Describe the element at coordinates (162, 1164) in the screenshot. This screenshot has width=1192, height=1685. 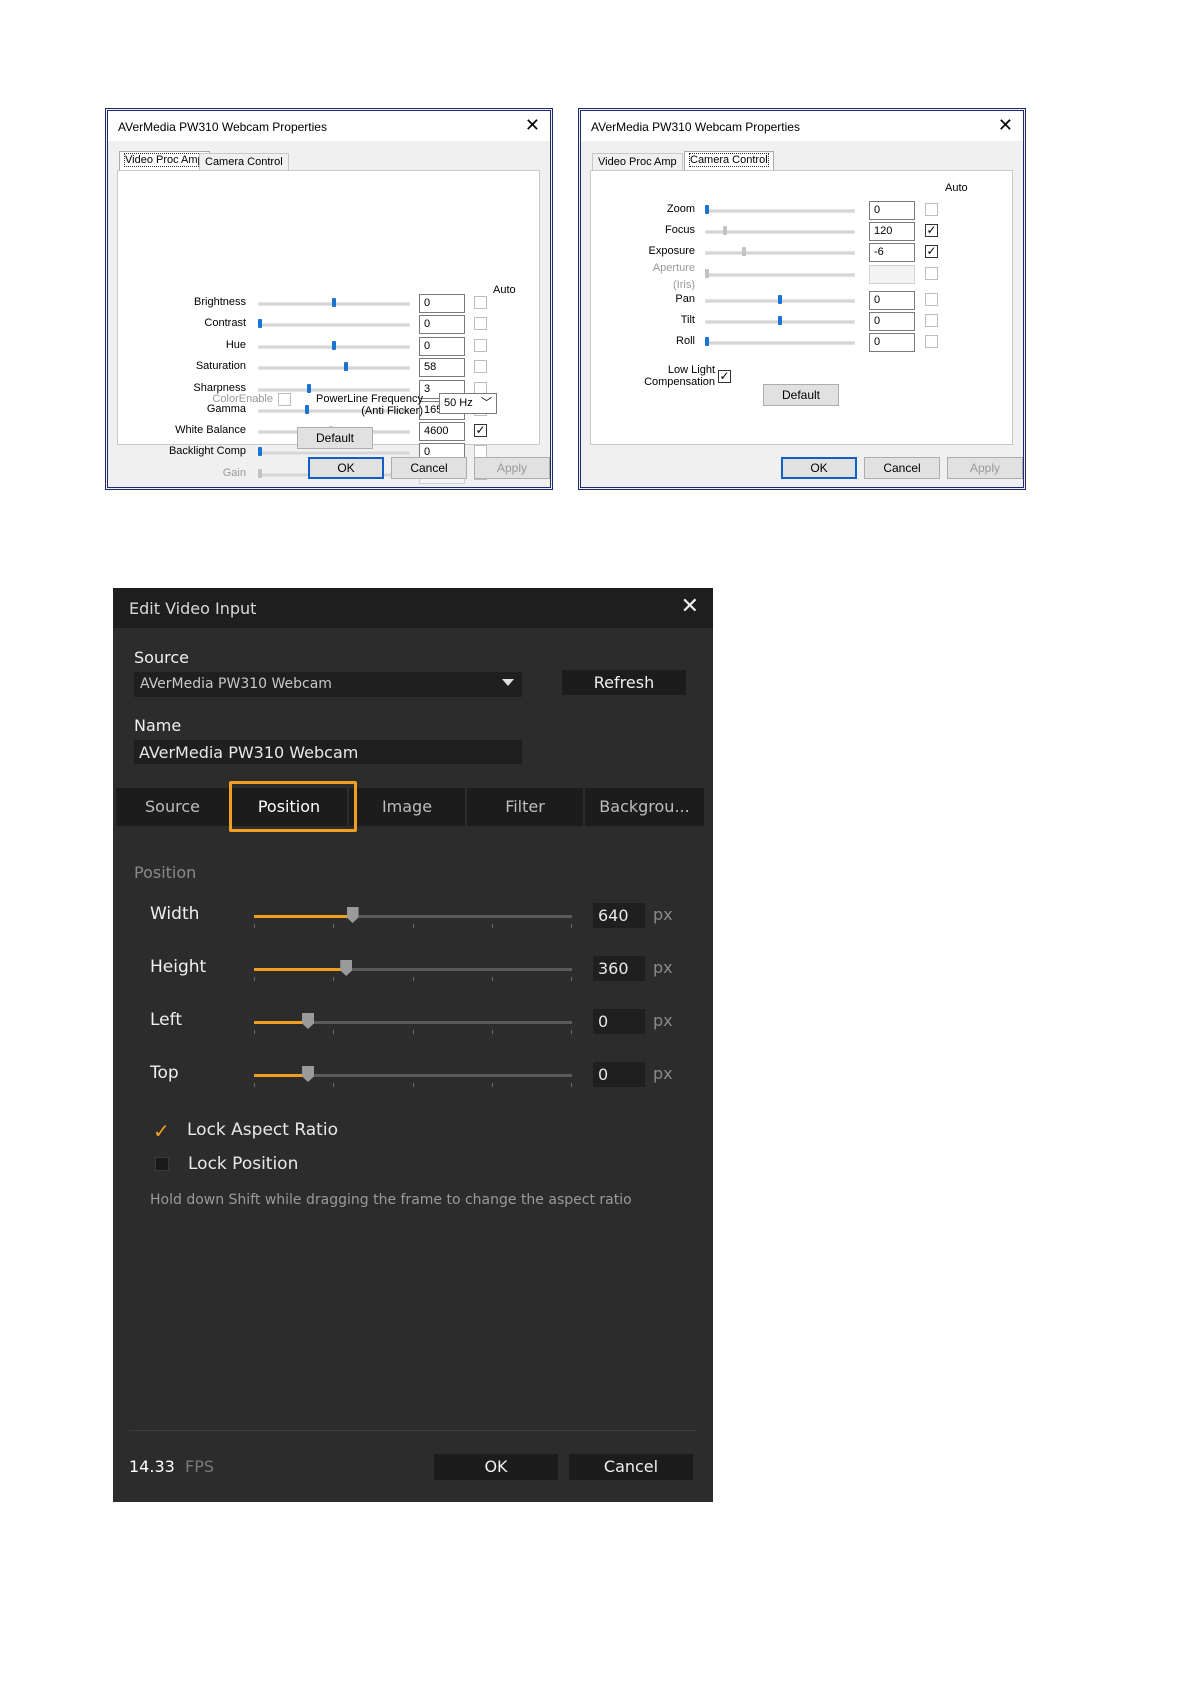
I see `lock-position-checkbox` at that location.